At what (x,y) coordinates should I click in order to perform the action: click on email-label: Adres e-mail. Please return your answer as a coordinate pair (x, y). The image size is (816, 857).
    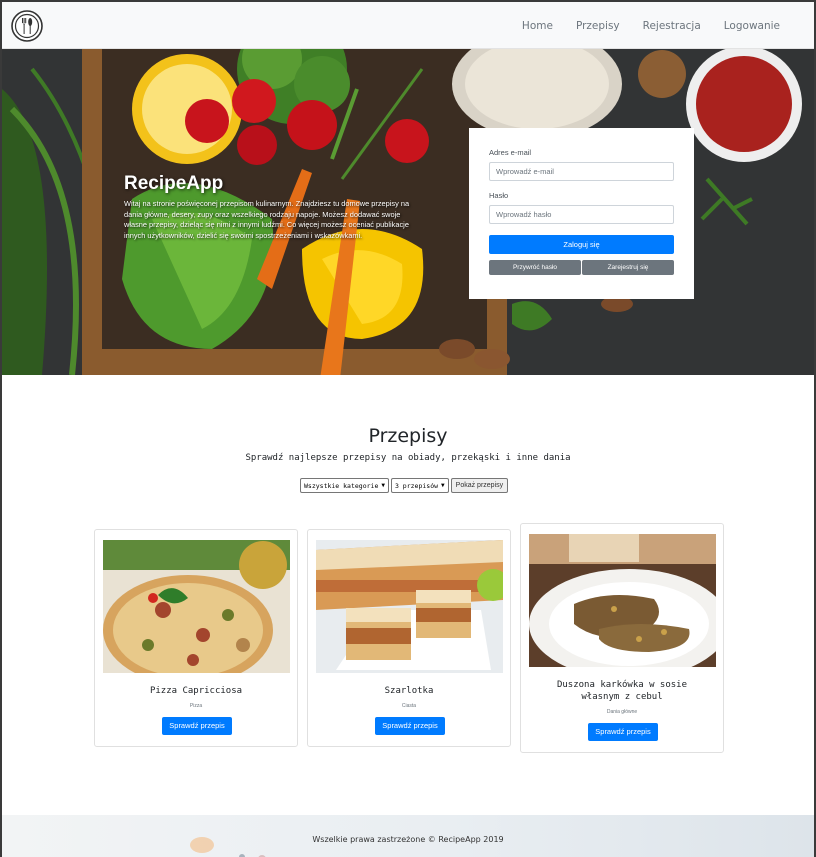
    Looking at the image, I should click on (510, 152).